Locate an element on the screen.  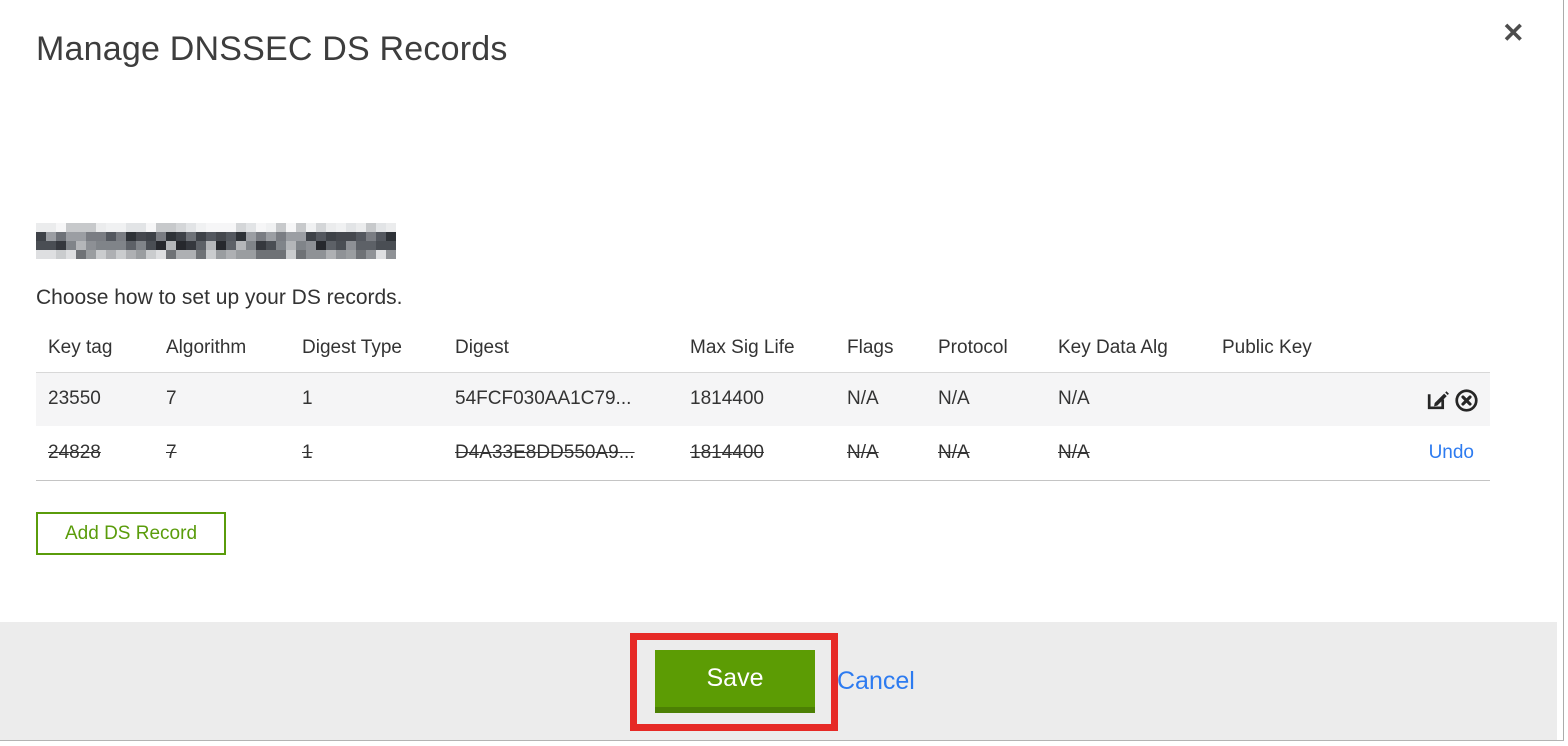
column-header-flags: Flags is located at coordinates (880, 351).